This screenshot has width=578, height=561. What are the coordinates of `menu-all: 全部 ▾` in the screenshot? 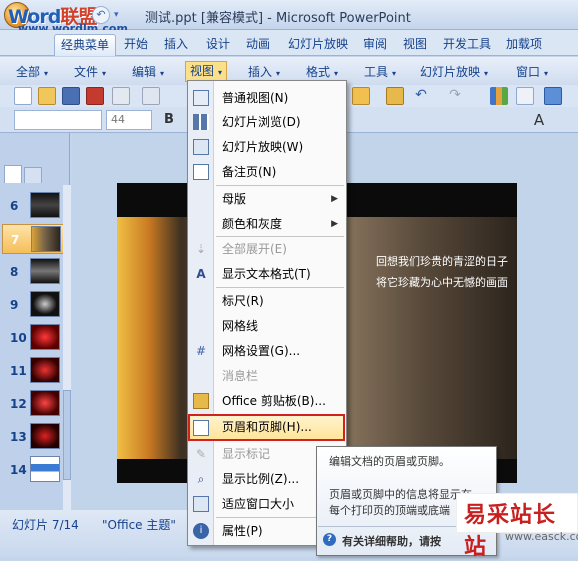 It's located at (32, 72).